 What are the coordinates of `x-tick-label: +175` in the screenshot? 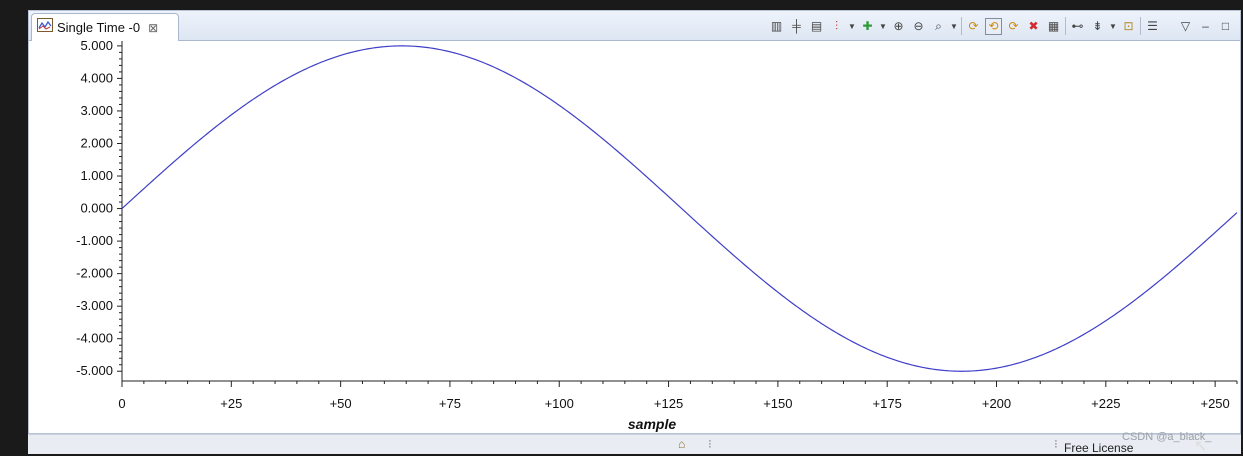 It's located at (887, 403).